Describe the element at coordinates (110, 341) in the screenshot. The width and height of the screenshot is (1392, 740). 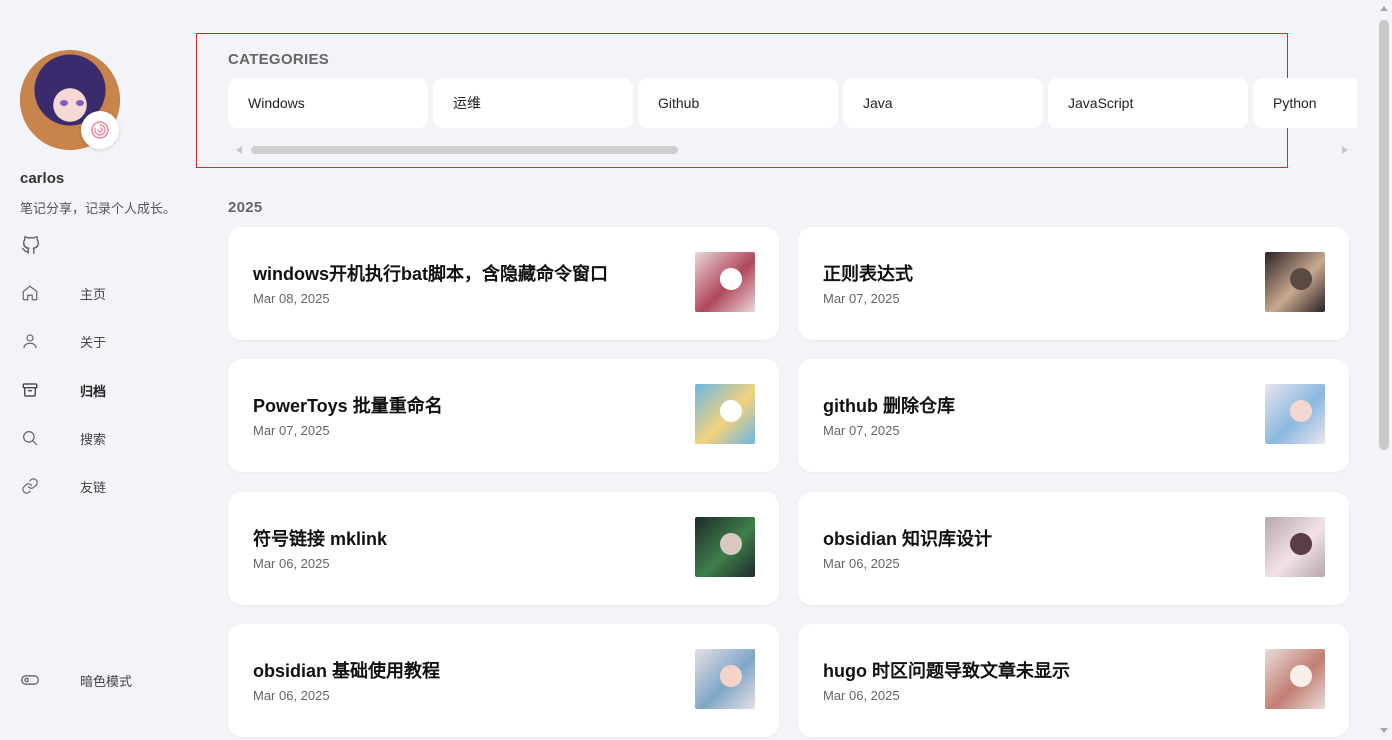
I see `sidebar-item-about: 关于` at that location.